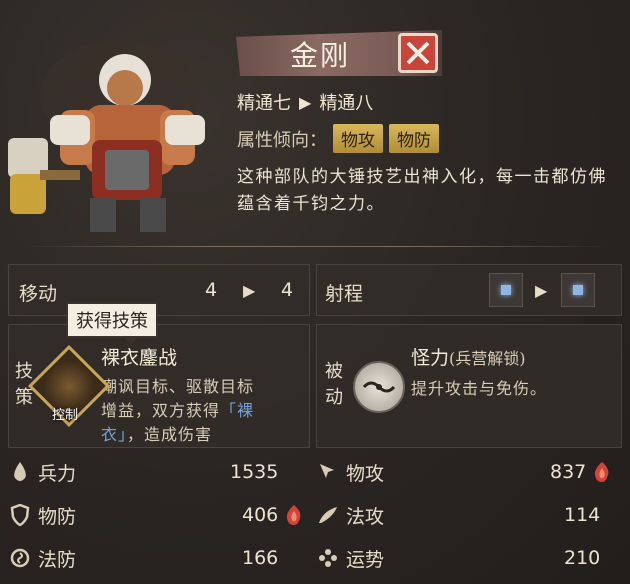 This screenshot has height=584, width=630. What do you see at coordinates (178, 410) in the screenshot?
I see `tactic-description: 嘲讽目标、驱散目标 增益，双方获得「裸 衣」，造成伤害` at bounding box center [178, 410].